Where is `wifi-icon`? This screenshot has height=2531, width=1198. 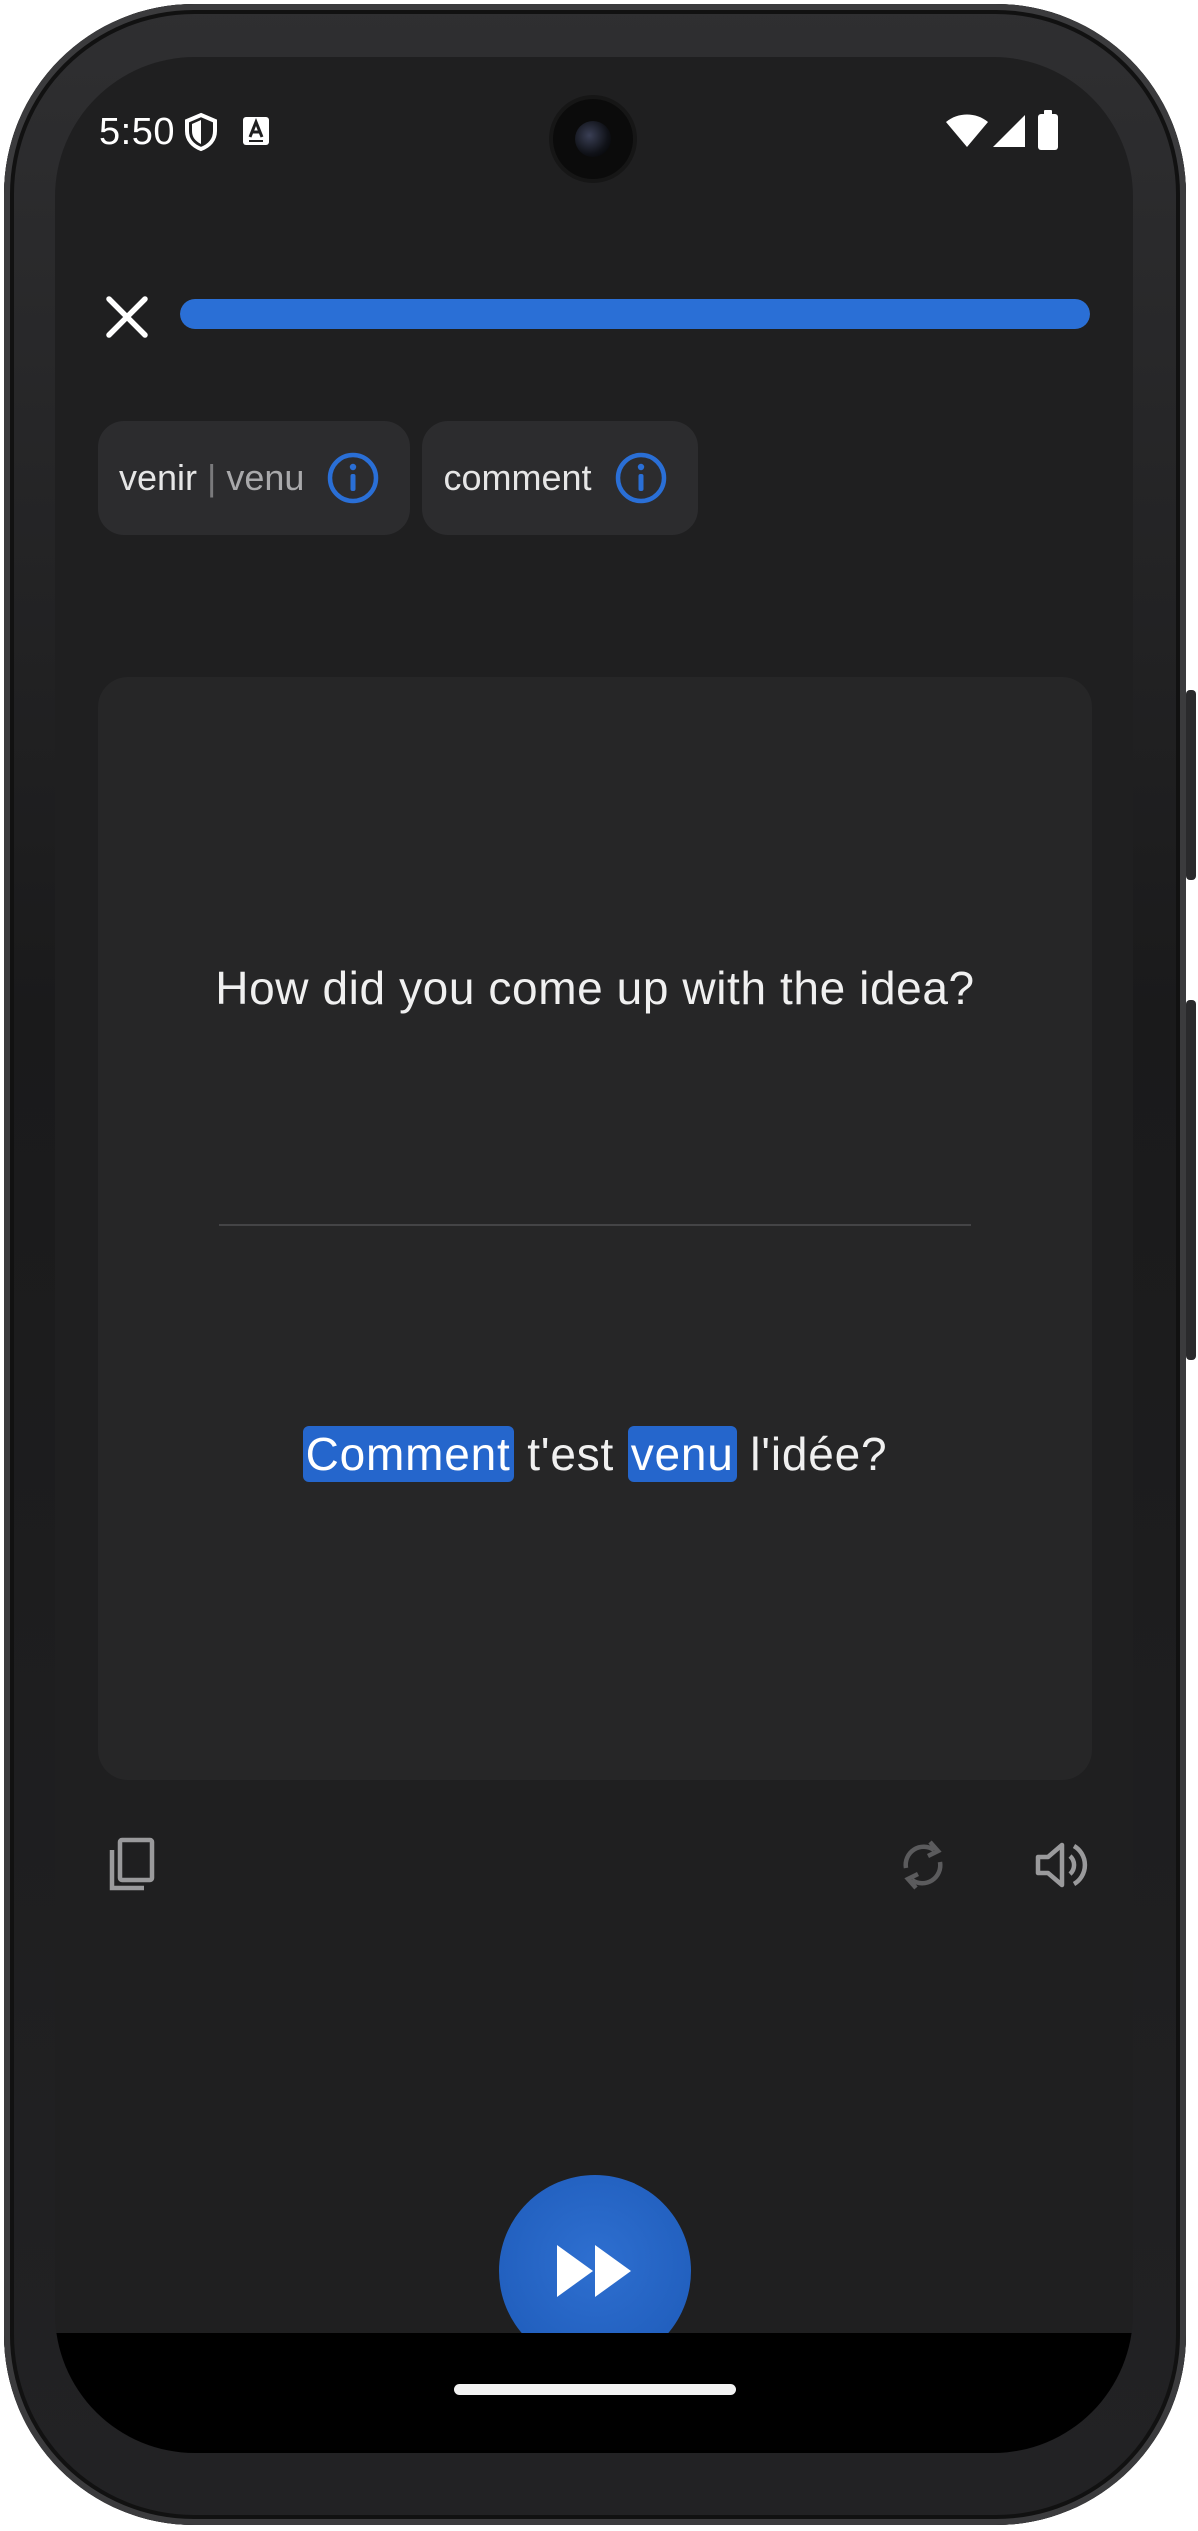
wifi-icon is located at coordinates (967, 130).